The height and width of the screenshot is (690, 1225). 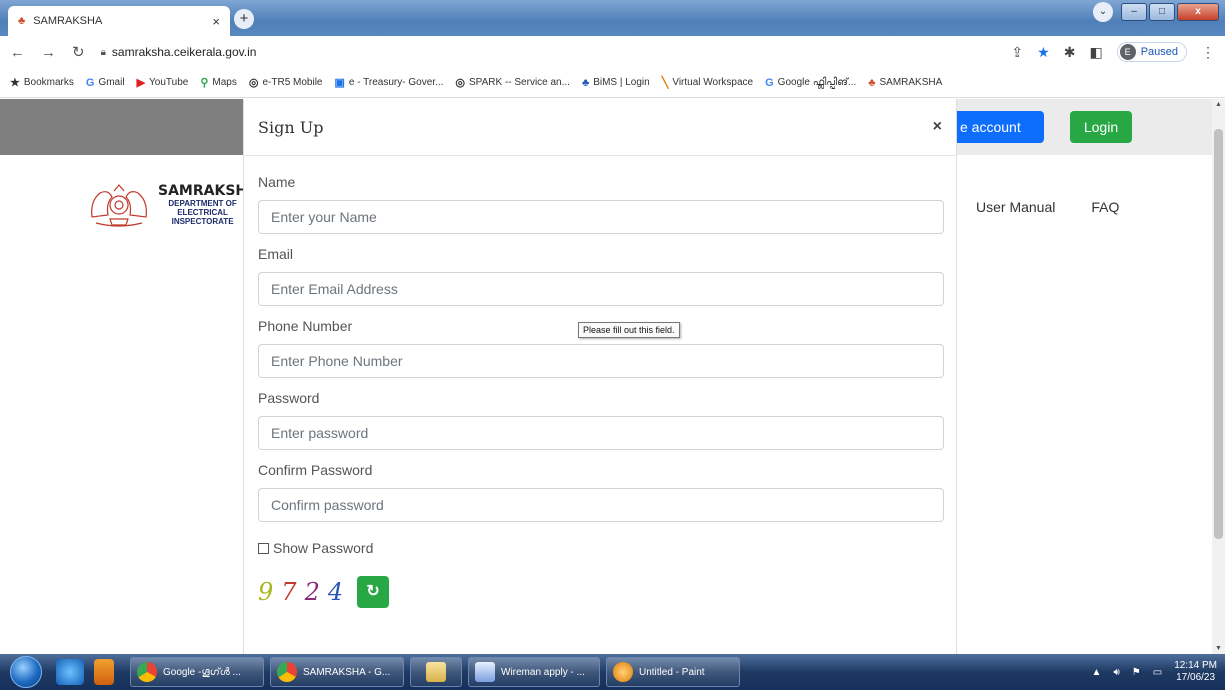 What do you see at coordinates (373, 592) in the screenshot?
I see `refresh-captcha-button: ↻` at bounding box center [373, 592].